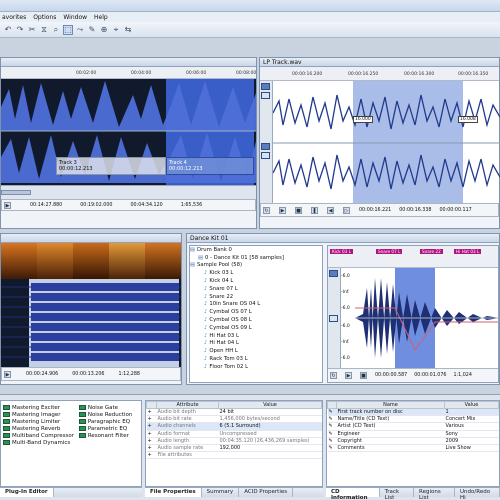 The width and height of the screenshot is (500, 500). Describe the element at coordinates (128, 30) in the screenshot. I see `scrub-icon: ⇆` at that location.